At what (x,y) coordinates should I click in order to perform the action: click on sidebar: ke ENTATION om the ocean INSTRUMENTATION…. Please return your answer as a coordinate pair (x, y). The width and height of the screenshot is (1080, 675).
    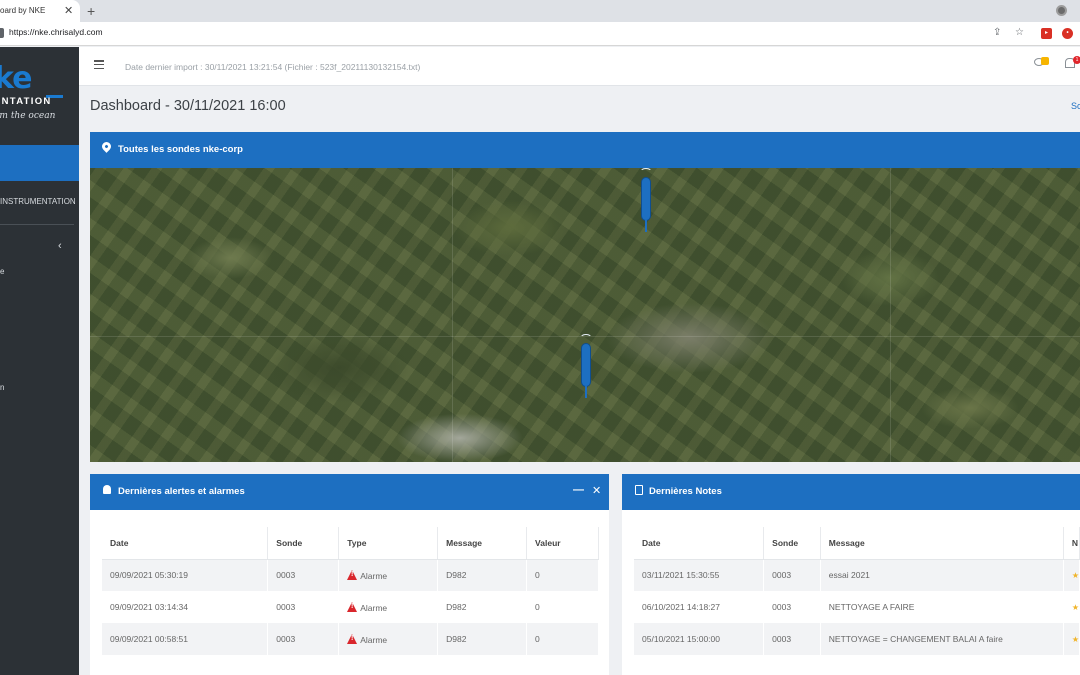
    Looking at the image, I should click on (39, 361).